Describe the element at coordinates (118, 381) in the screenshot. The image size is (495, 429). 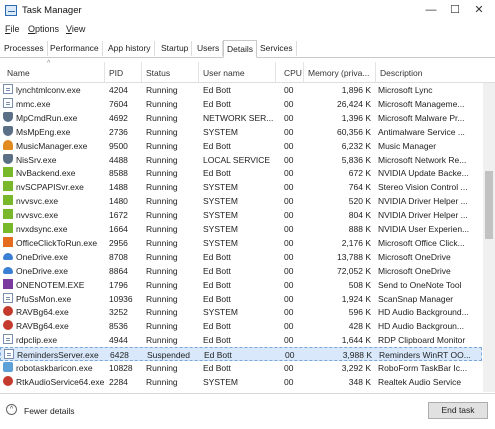
I see `cell-pid: 2284` at that location.